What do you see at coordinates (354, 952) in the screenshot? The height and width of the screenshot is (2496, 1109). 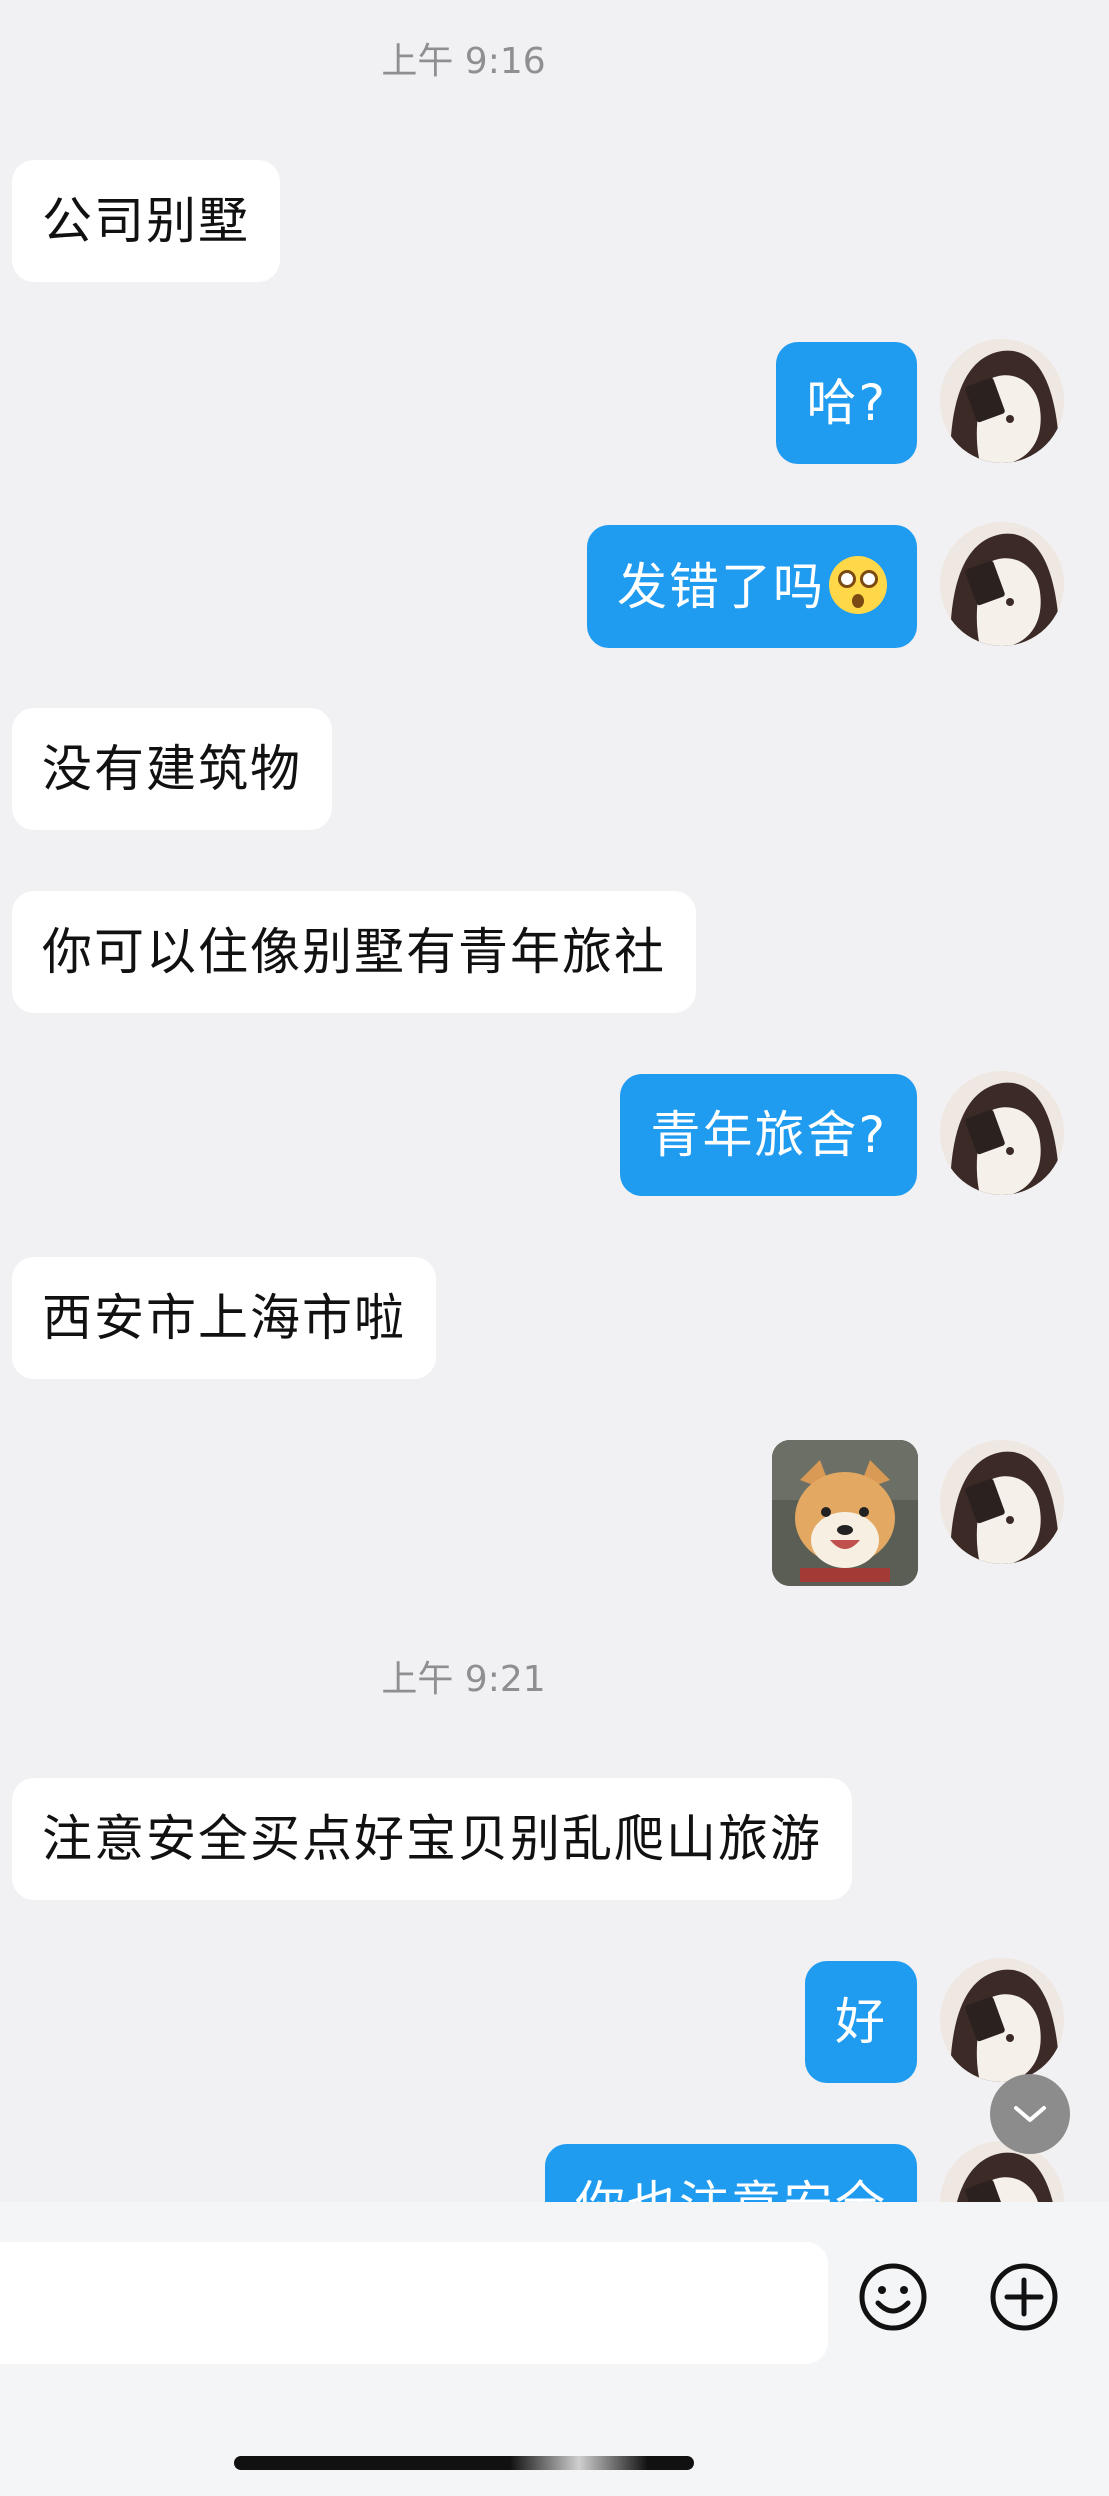 I see `incoming-message: 你可以住像别墅有青年旅社` at bounding box center [354, 952].